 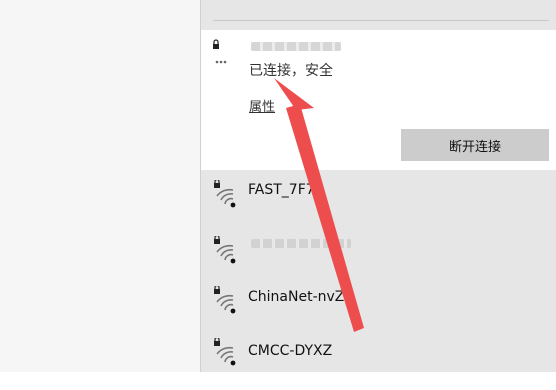 I want to click on network-item-hidden, so click(x=378, y=252).